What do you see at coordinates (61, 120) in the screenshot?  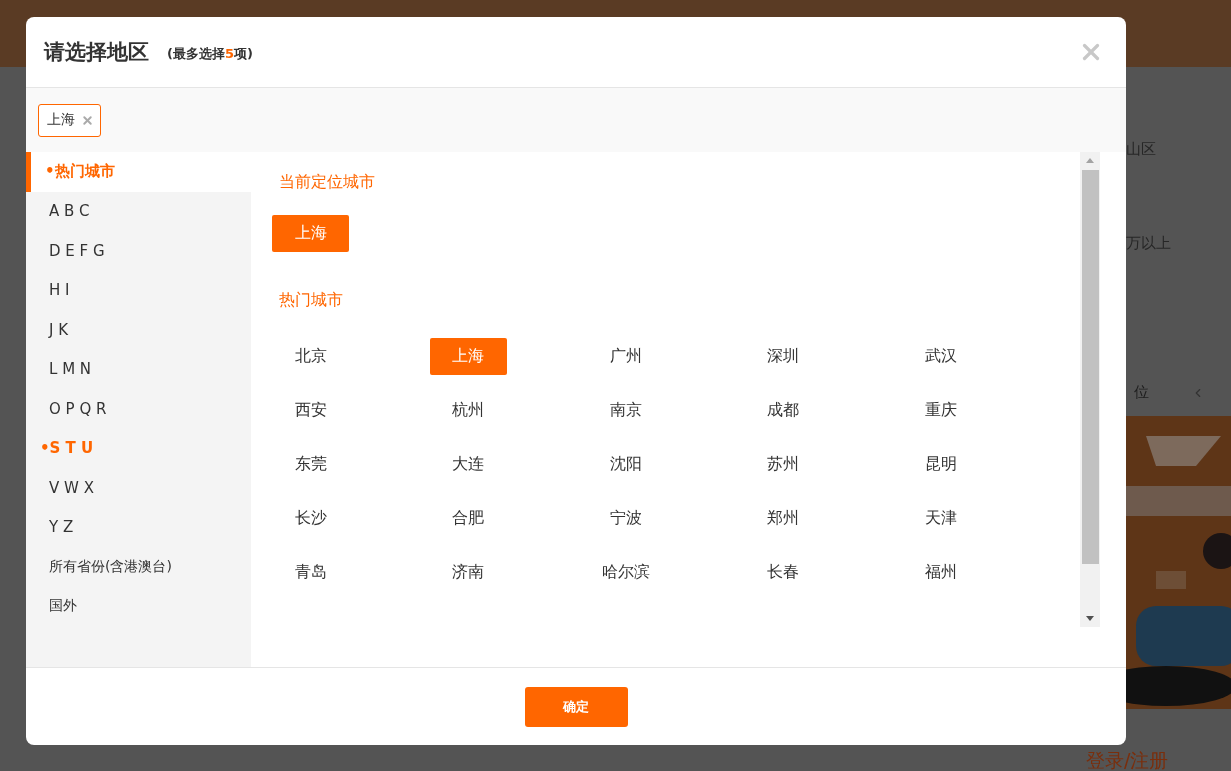 I see `tag-label: 上海` at bounding box center [61, 120].